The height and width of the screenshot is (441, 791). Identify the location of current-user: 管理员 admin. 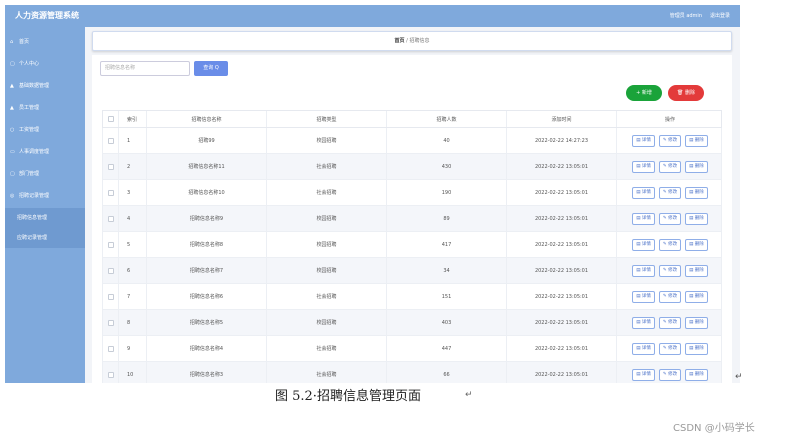
(685, 16).